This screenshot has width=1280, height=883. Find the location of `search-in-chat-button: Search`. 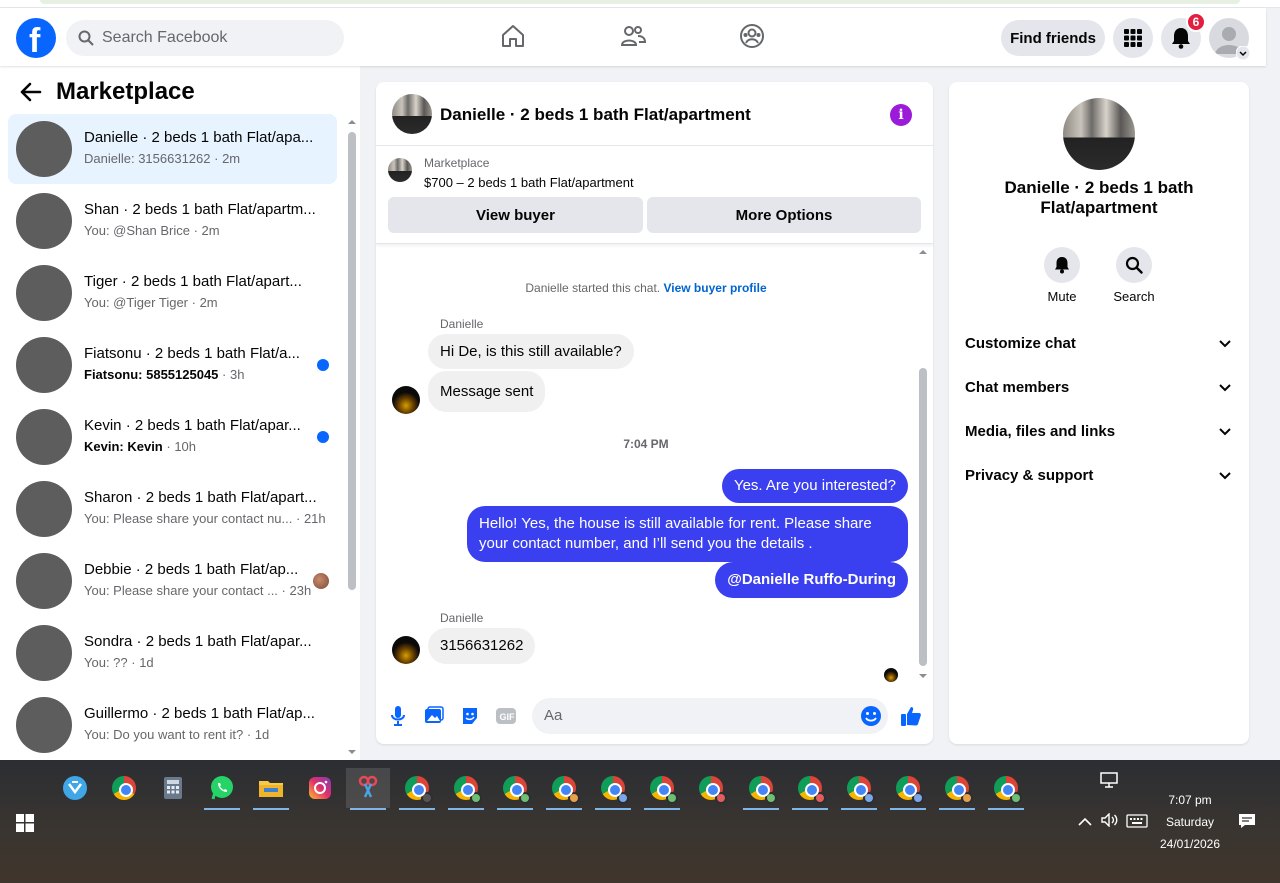

search-in-chat-button: Search is located at coordinates (1134, 275).